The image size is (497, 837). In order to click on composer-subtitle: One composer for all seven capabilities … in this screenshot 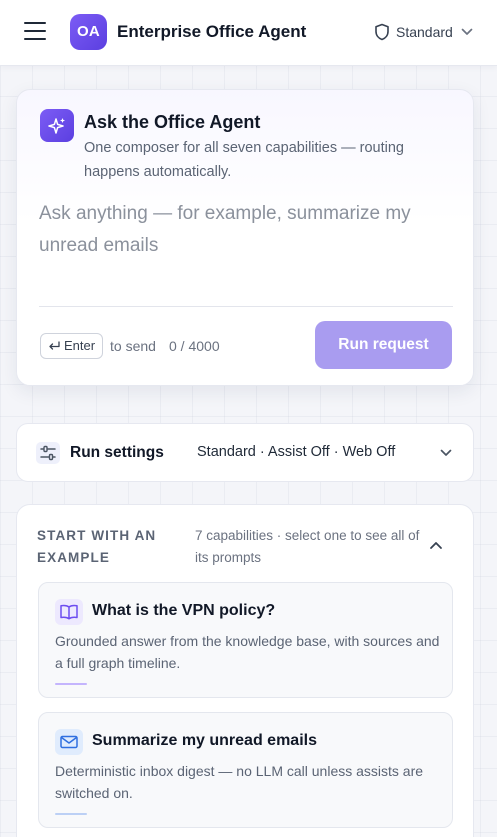, I will do `click(244, 160)`.